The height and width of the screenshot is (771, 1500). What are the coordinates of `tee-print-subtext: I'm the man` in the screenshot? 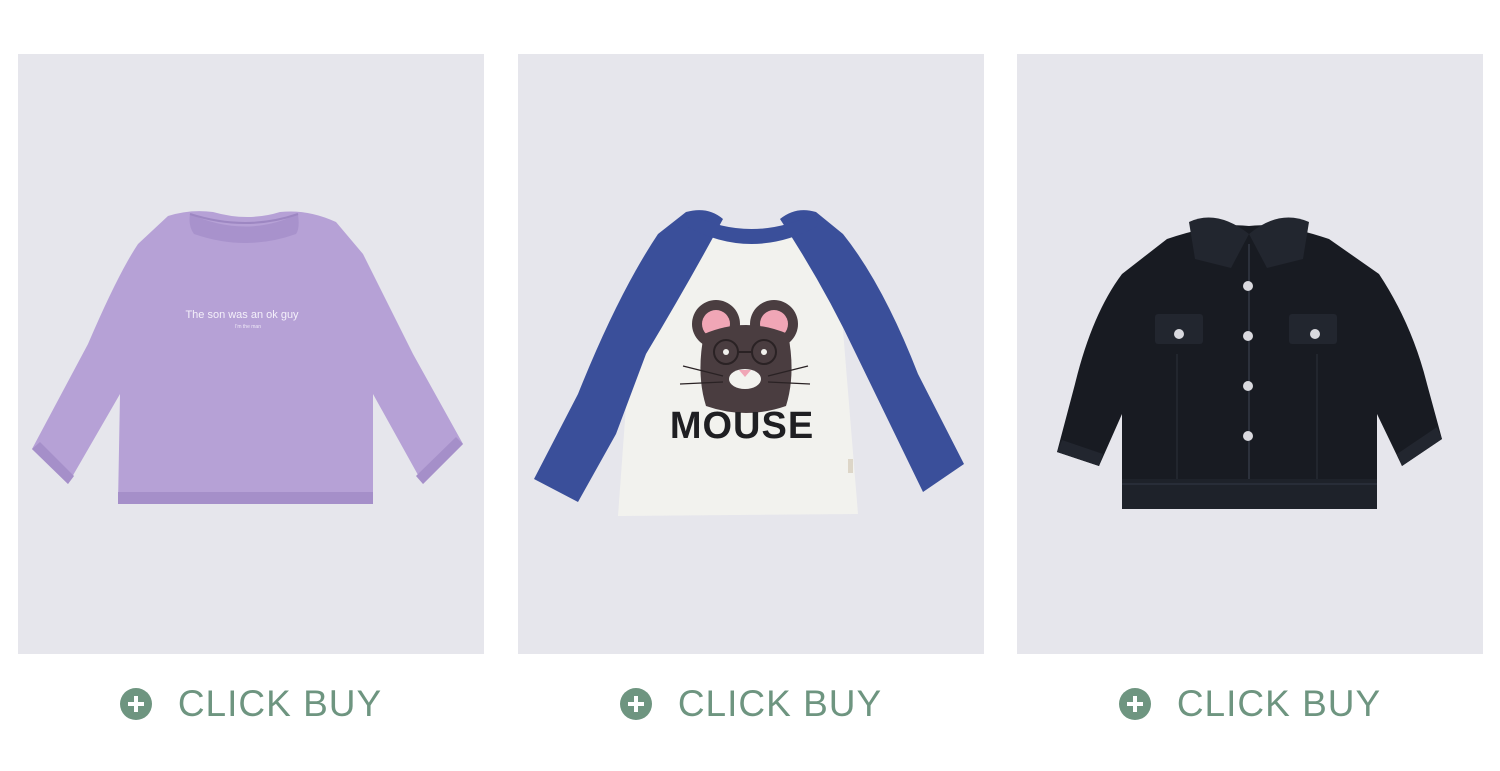 It's located at (248, 327).